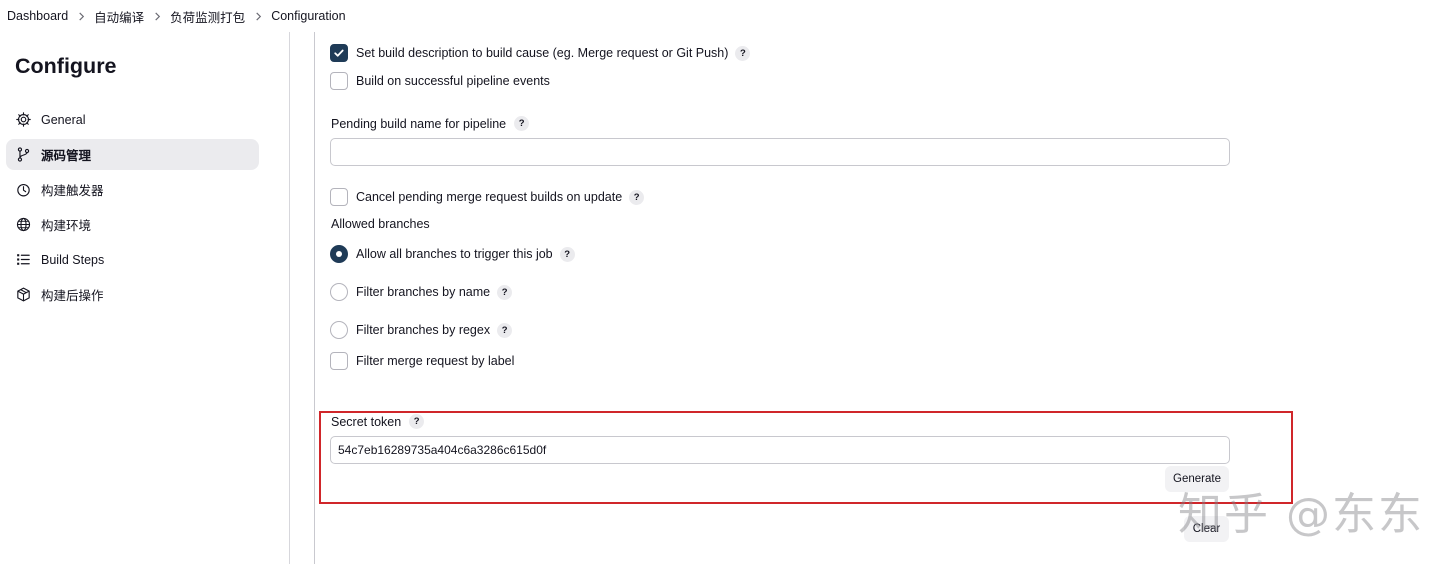 This screenshot has width=1440, height=564. What do you see at coordinates (806, 457) in the screenshot?
I see `secret-token-highlight` at bounding box center [806, 457].